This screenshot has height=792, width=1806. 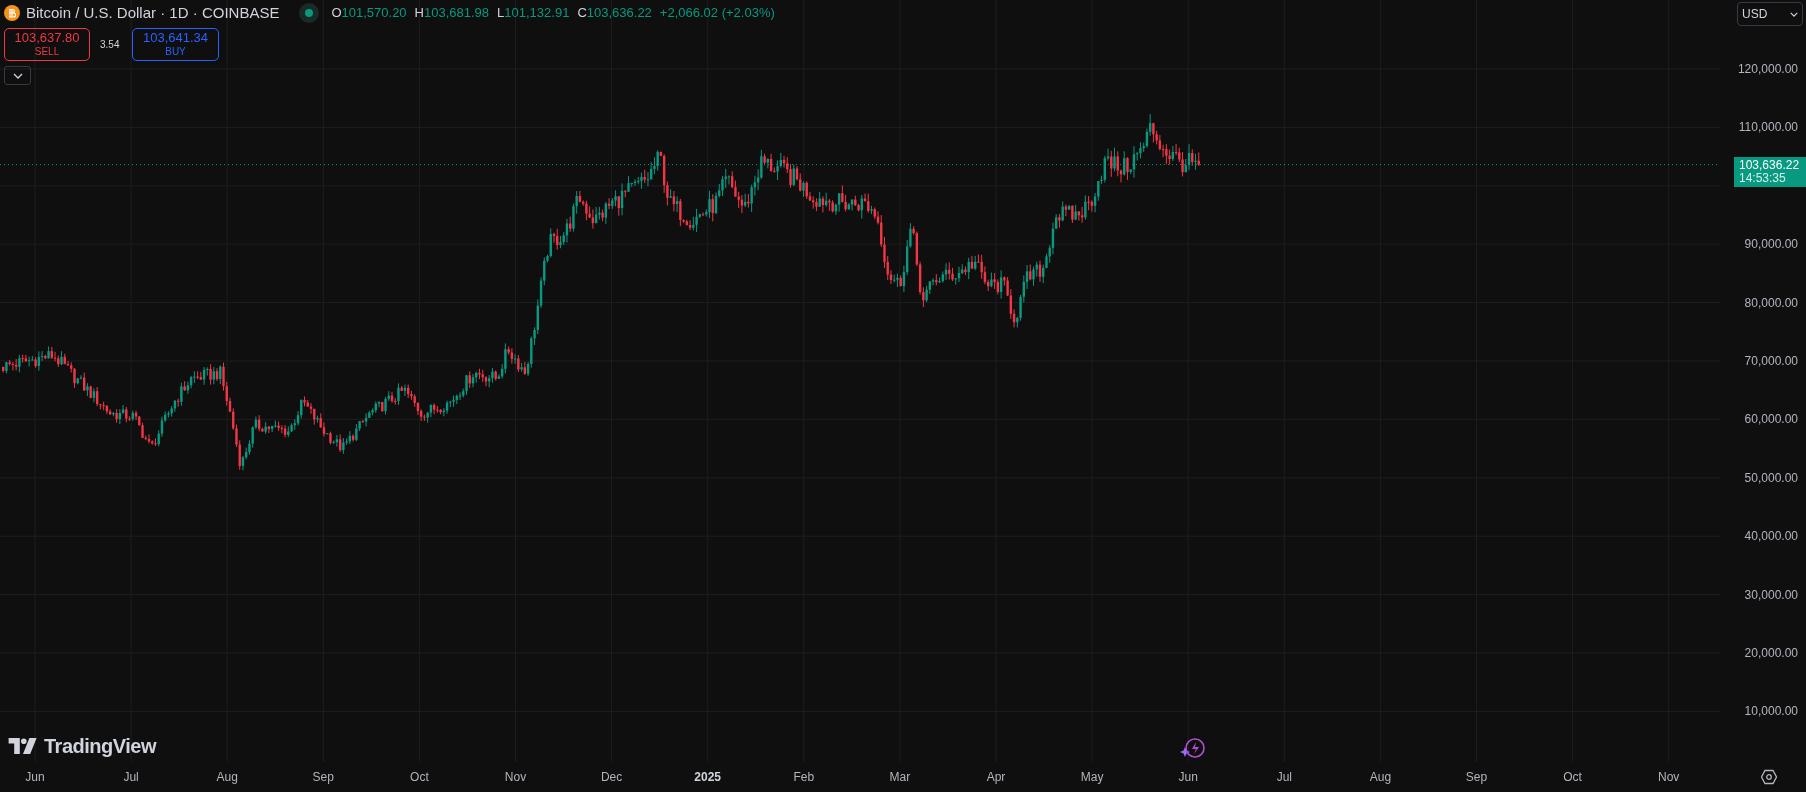 What do you see at coordinates (1771, 477) in the screenshot?
I see `price-axis-label: 50,000.00` at bounding box center [1771, 477].